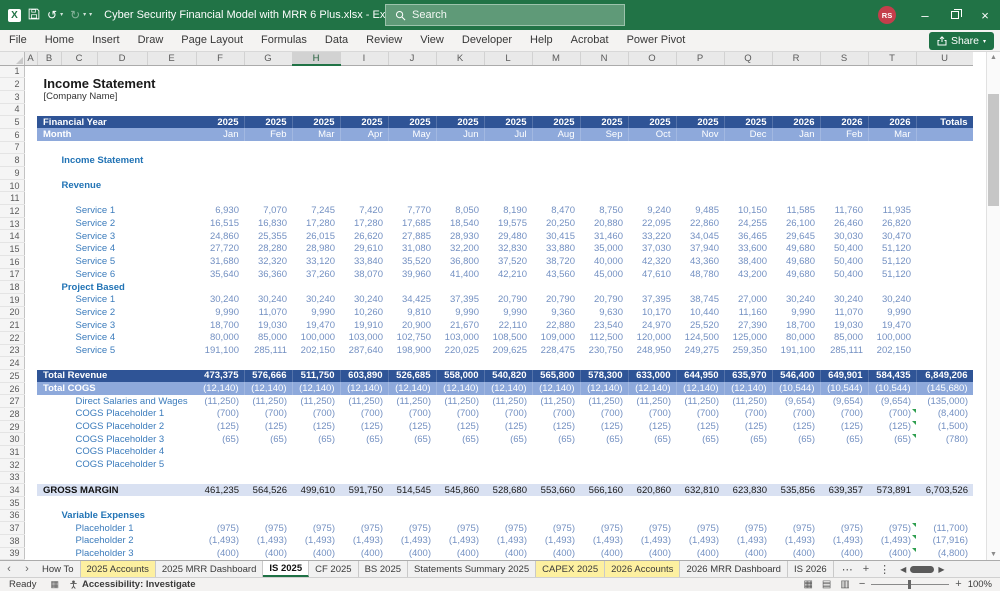 The height and width of the screenshot is (591, 1000). What do you see at coordinates (316, 350) in the screenshot?
I see `cell: 202,150` at bounding box center [316, 350].